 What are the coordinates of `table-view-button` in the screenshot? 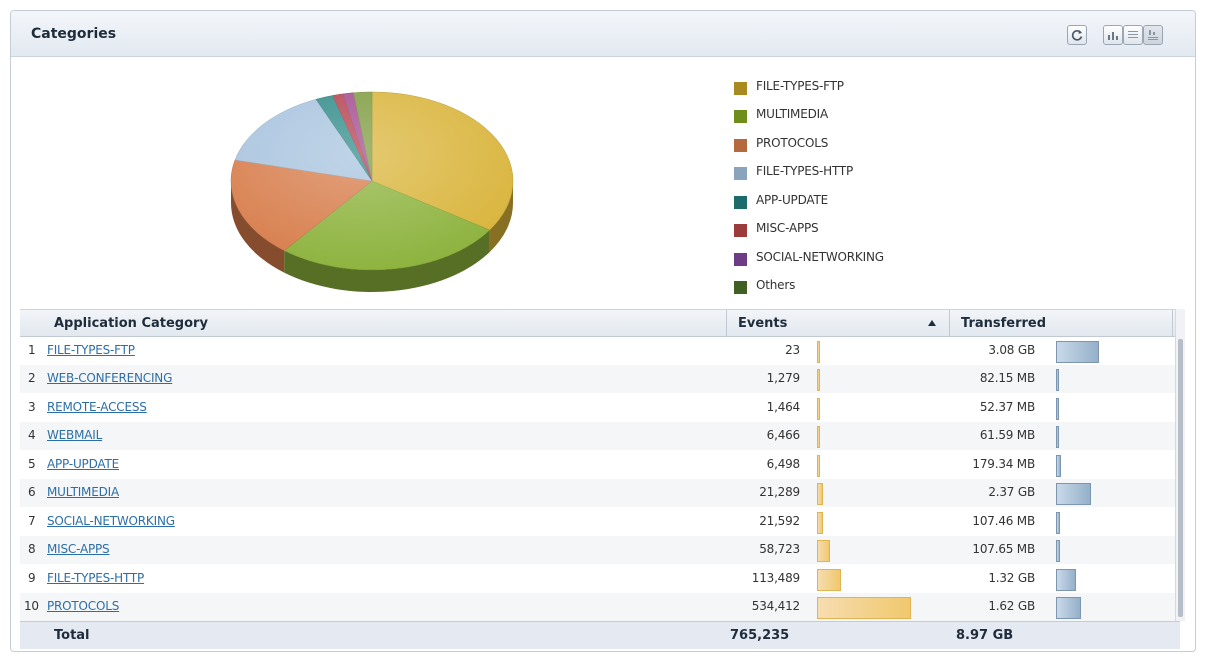 It's located at (1133, 35).